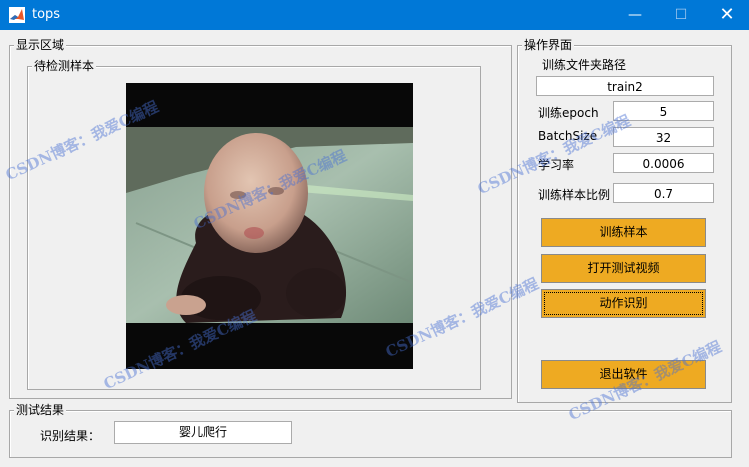  Describe the element at coordinates (46, 14) in the screenshot. I see `window-title: tops` at that location.